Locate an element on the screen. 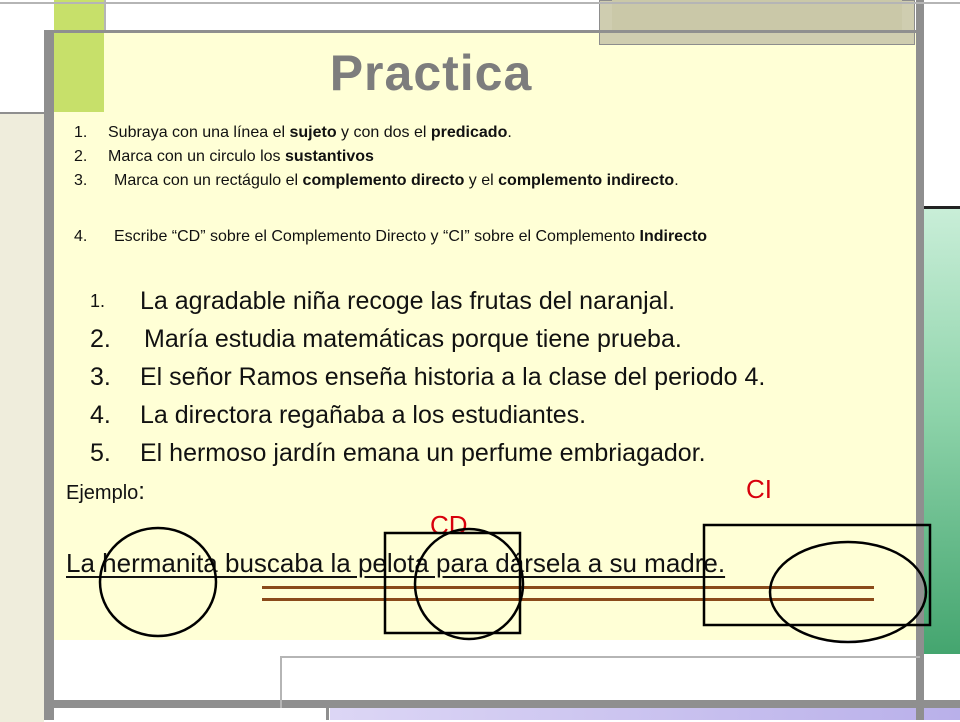 This screenshot has width=960, height=722. direct-object-box is located at coordinates (452, 583).